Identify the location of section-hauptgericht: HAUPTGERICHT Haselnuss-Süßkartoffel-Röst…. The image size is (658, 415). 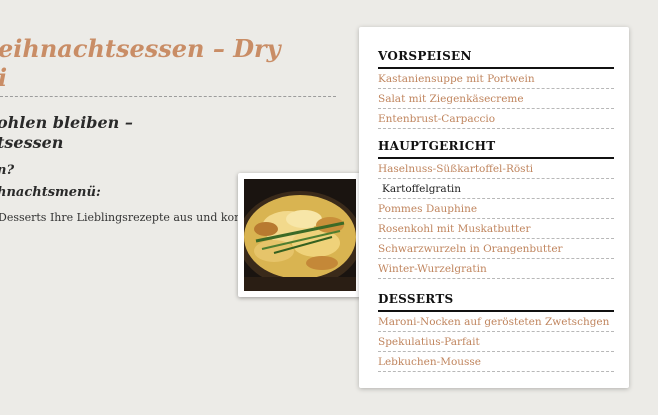
(496, 208).